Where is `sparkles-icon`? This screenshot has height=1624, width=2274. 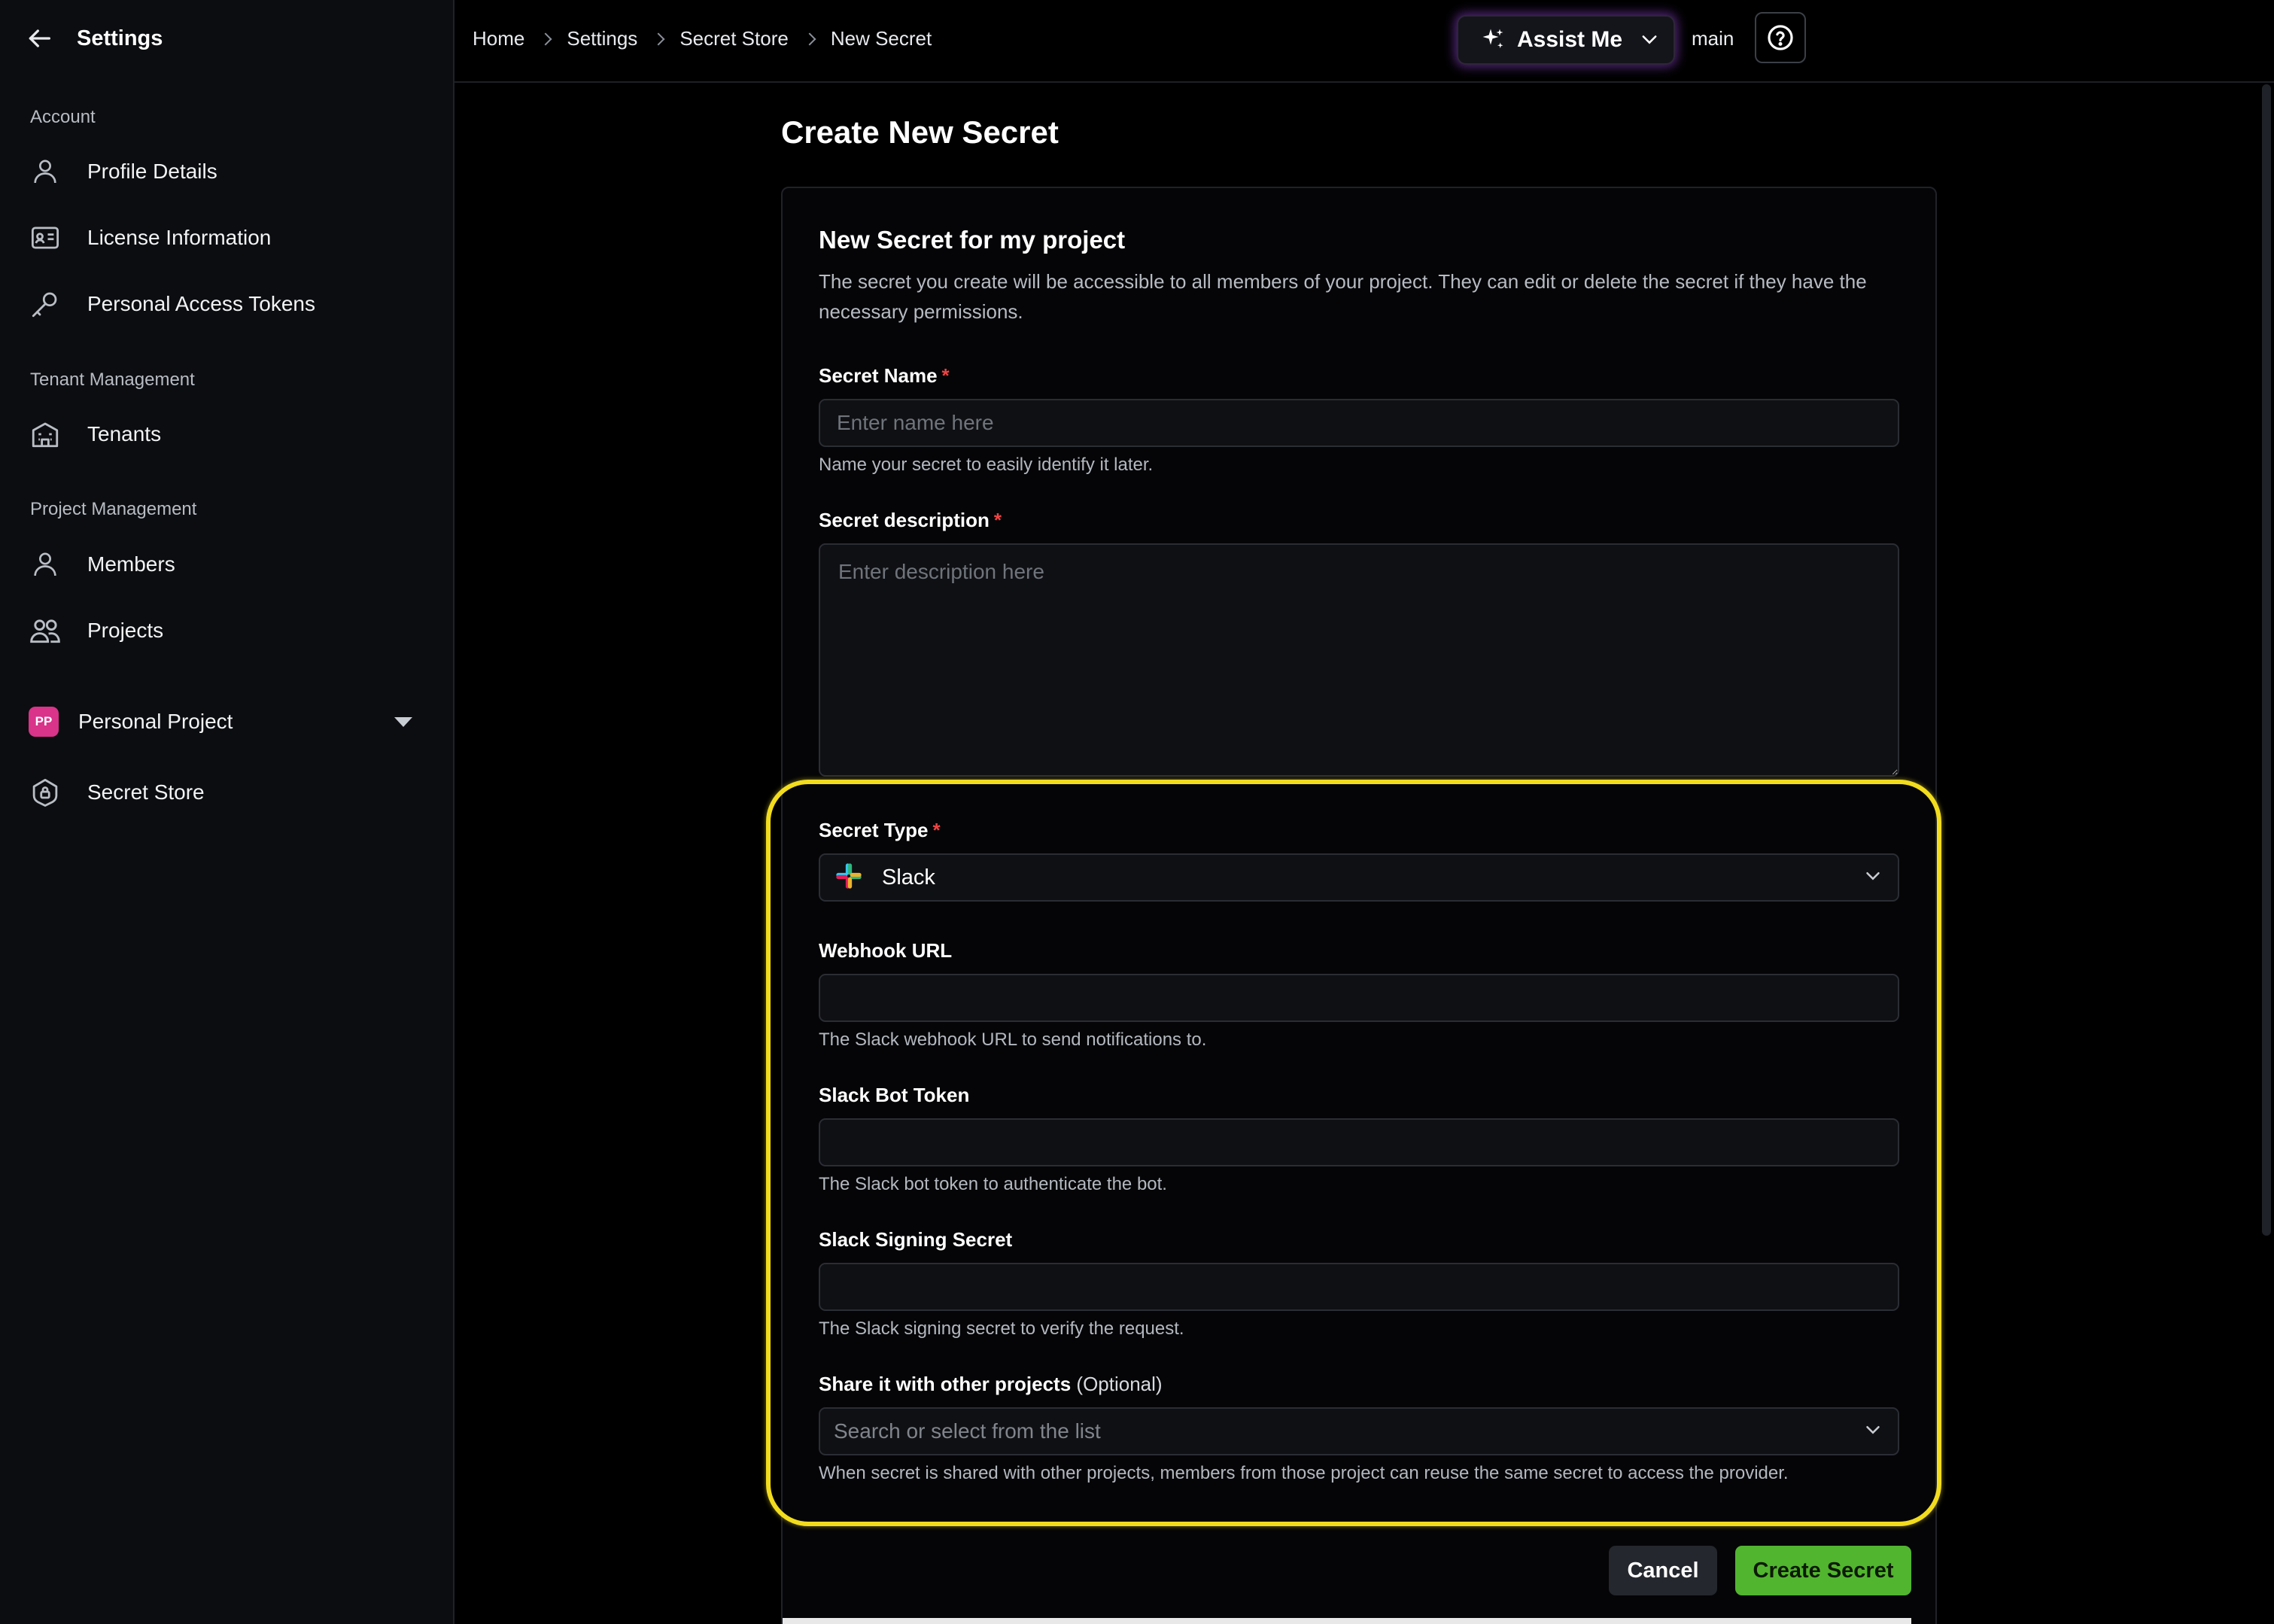 sparkles-icon is located at coordinates (1492, 40).